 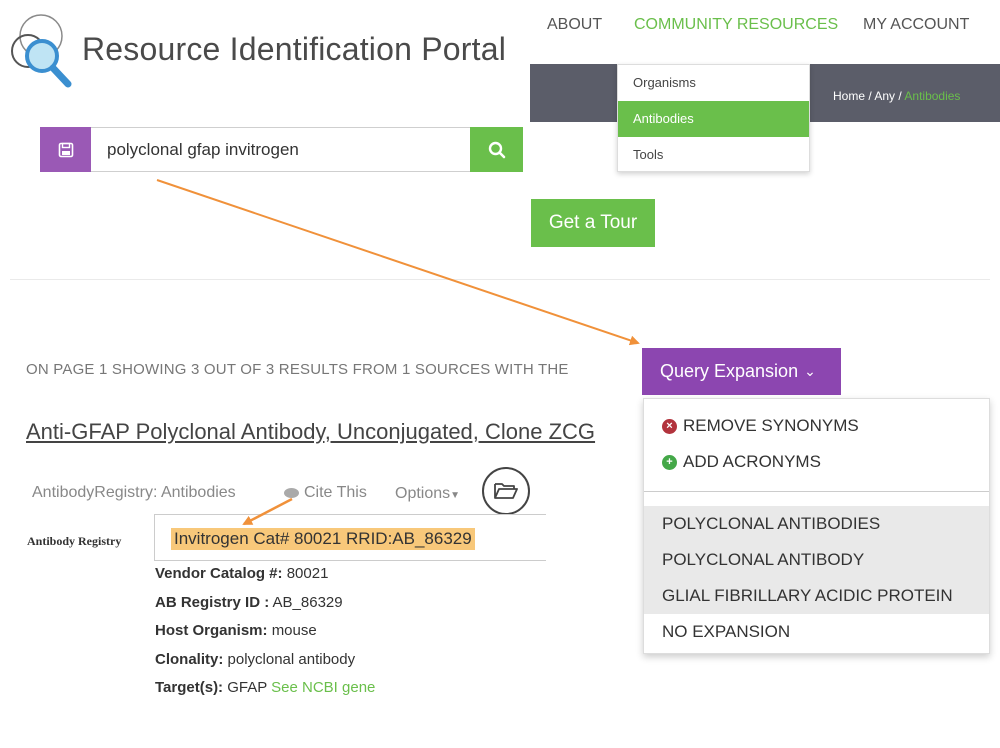 I want to click on add-to-collection-button, so click(x=506, y=491).